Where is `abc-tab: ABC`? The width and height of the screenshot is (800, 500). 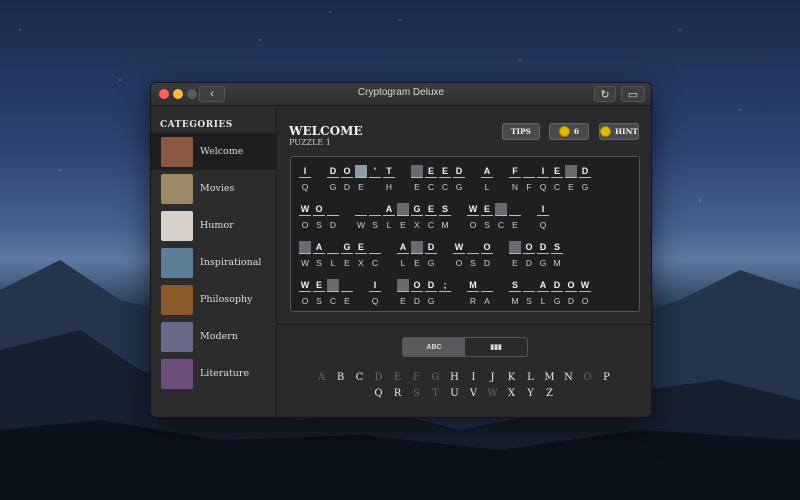
abc-tab: ABC is located at coordinates (434, 347).